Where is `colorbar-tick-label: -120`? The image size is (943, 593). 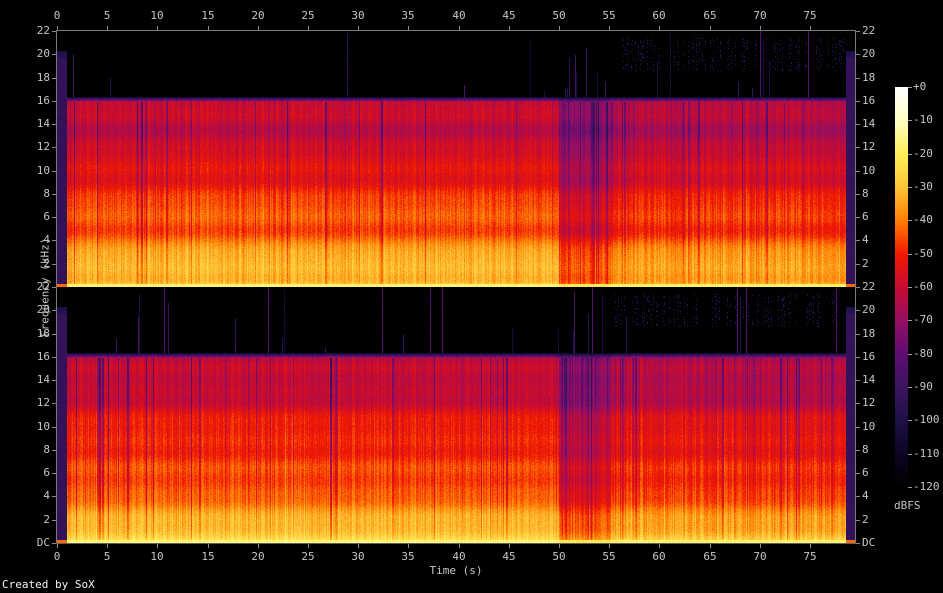
colorbar-tick-label: -120 is located at coordinates (926, 486).